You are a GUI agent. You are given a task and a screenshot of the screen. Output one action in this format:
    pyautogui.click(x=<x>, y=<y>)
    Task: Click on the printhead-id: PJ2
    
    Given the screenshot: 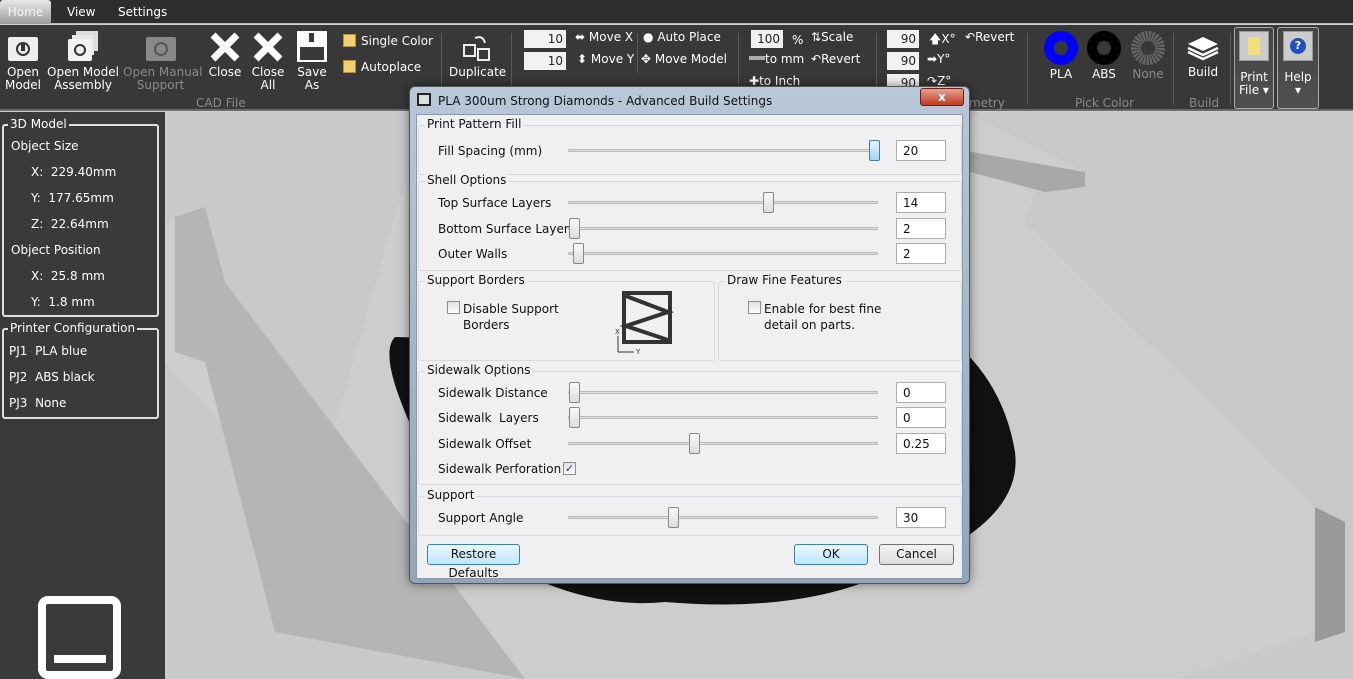 What is the action you would take?
    pyautogui.click(x=18, y=377)
    